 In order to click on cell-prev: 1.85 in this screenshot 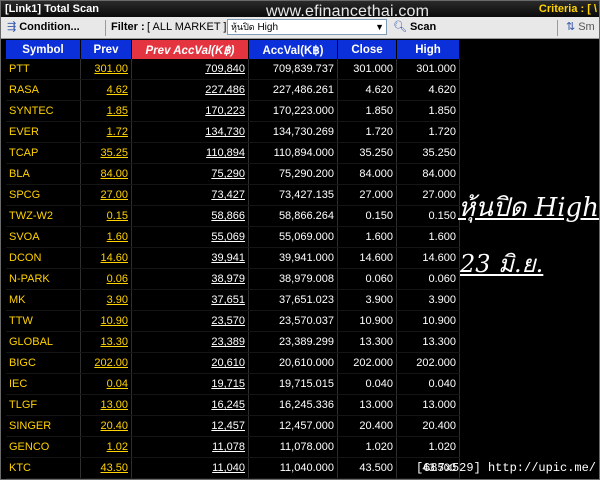, I will do `click(106, 111)`.